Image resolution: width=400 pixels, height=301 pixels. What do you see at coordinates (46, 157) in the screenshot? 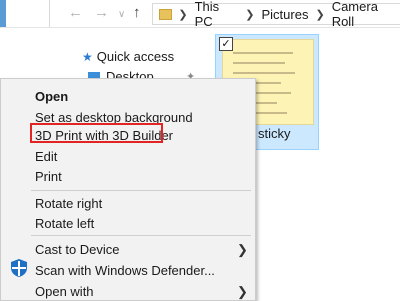
I see `menu-item-edit: Edit` at bounding box center [46, 157].